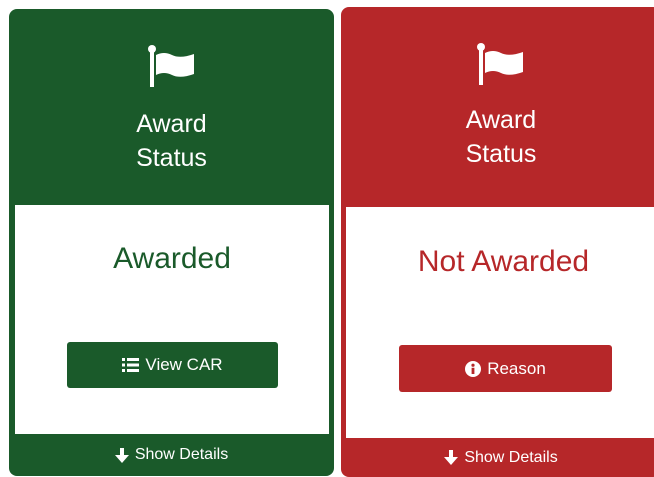  I want to click on list-icon, so click(131, 365).